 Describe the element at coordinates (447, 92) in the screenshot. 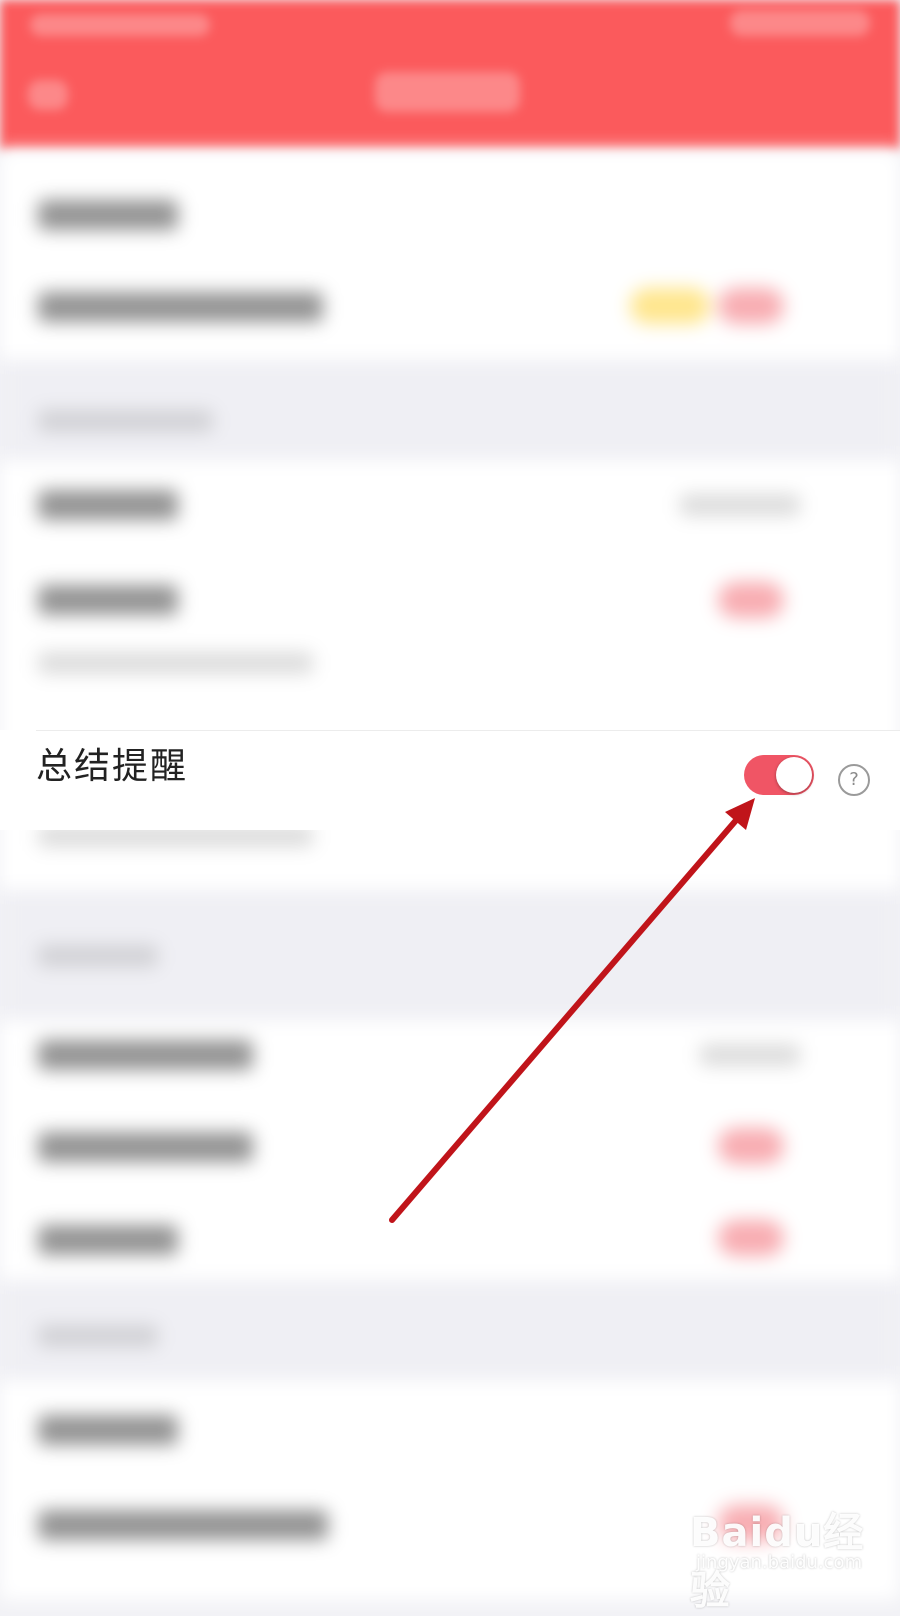

I see `header-title-placeholder` at that location.